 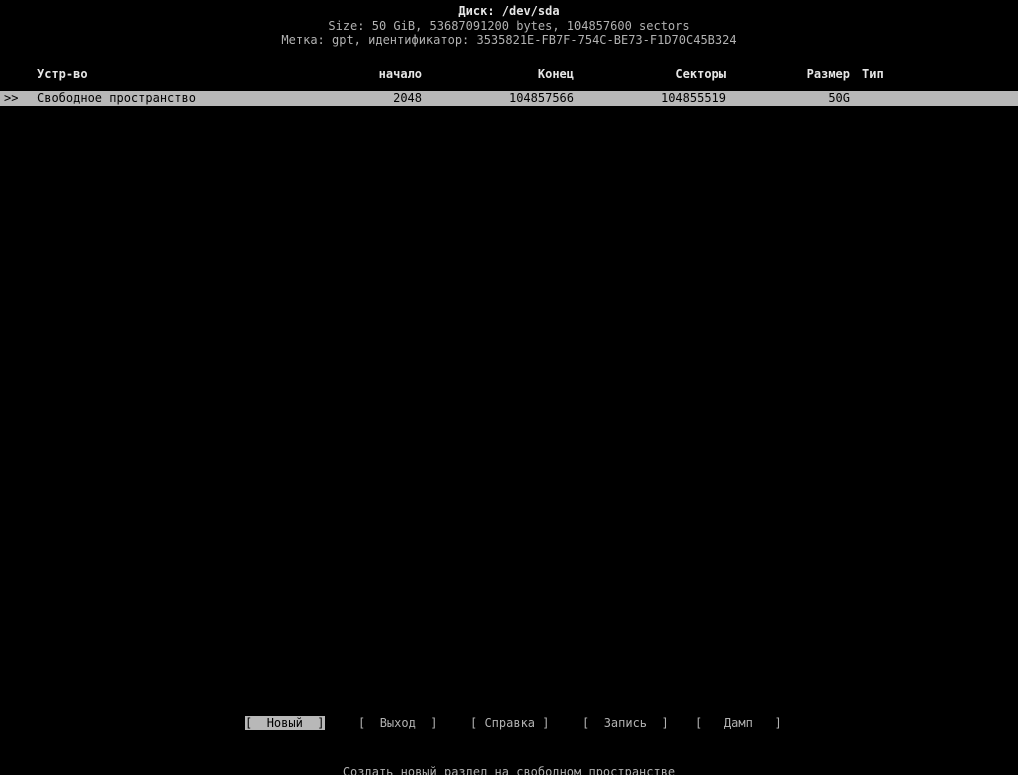 I want to click on selection-pointer: >>, so click(x=11, y=98).